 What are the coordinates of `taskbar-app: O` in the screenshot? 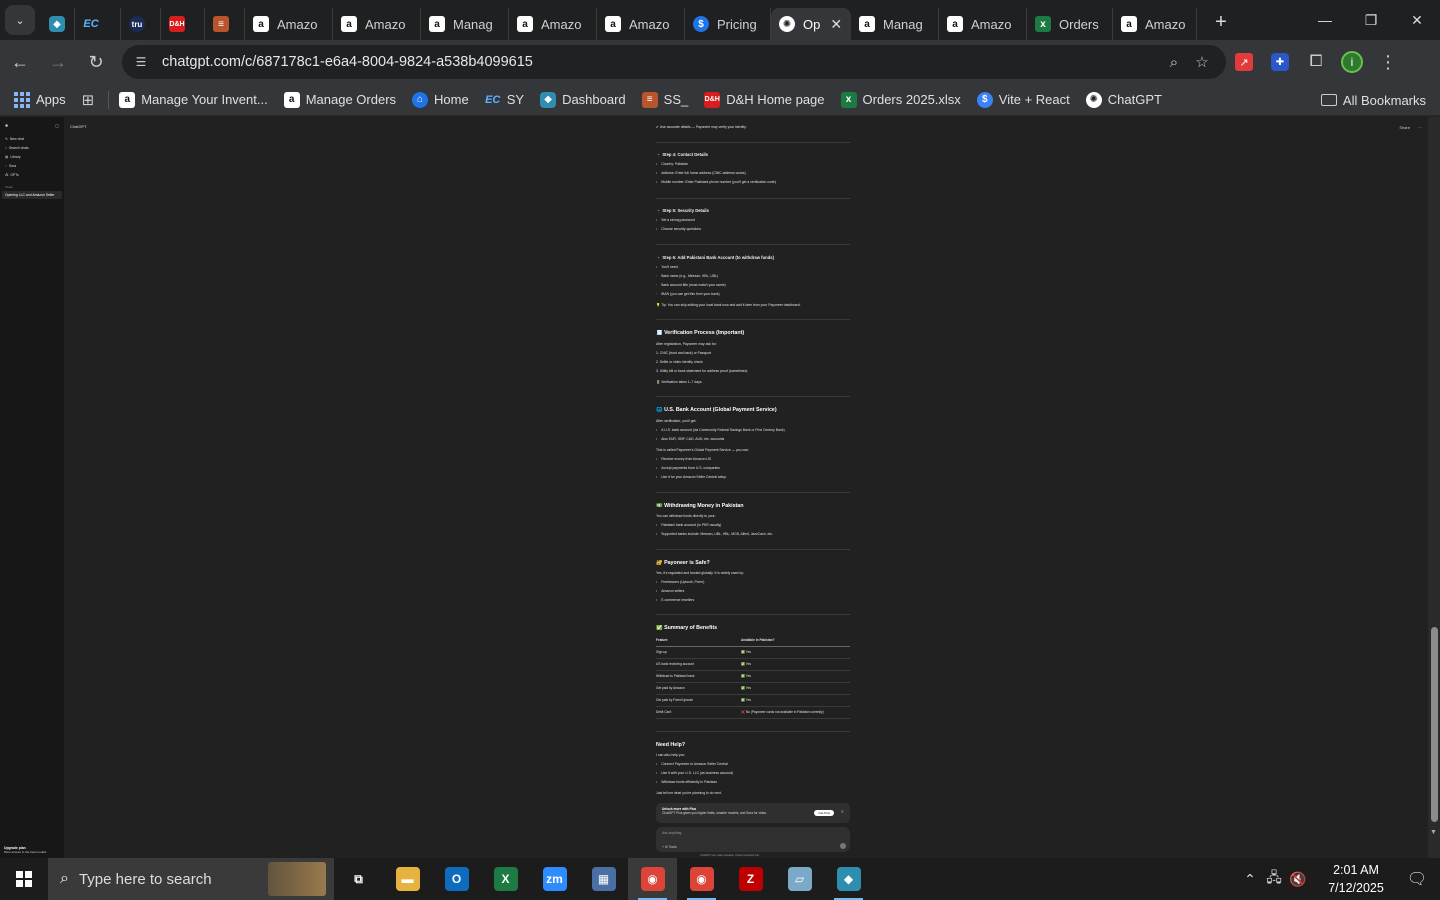 It's located at (456, 879).